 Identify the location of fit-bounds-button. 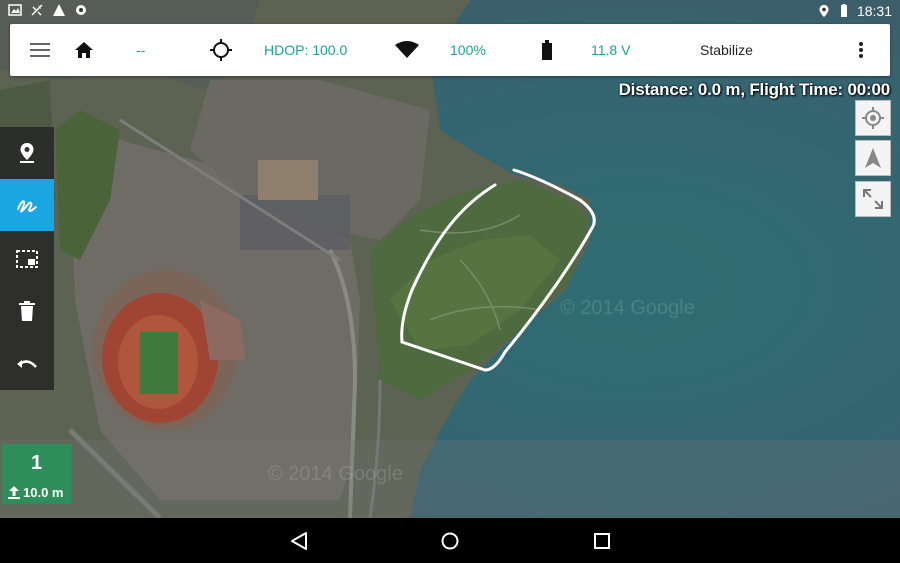
(873, 199).